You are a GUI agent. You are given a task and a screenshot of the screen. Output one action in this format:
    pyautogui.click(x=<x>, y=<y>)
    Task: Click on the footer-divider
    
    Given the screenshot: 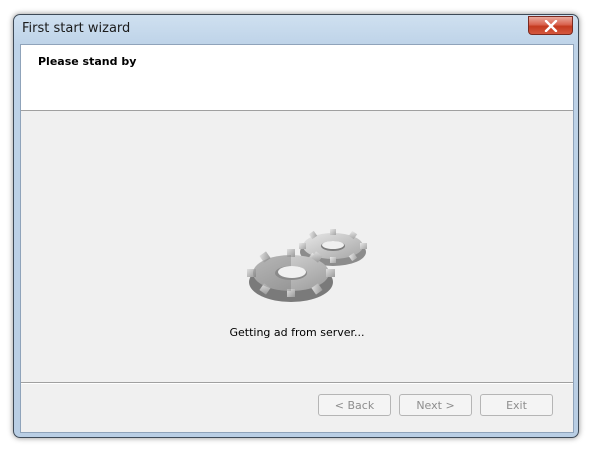 What is the action you would take?
    pyautogui.click(x=297, y=382)
    